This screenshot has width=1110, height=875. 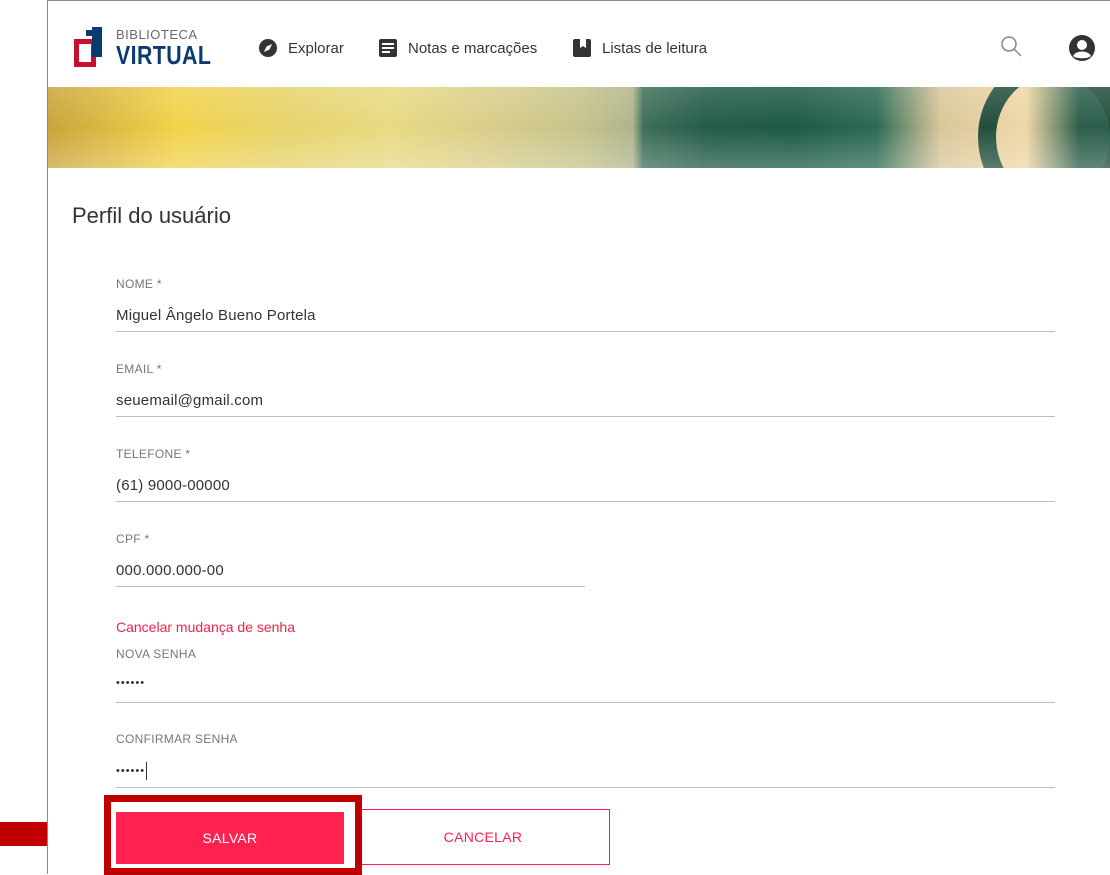 I want to click on nav-reading-lists-label: Listas de leitura, so click(x=655, y=48).